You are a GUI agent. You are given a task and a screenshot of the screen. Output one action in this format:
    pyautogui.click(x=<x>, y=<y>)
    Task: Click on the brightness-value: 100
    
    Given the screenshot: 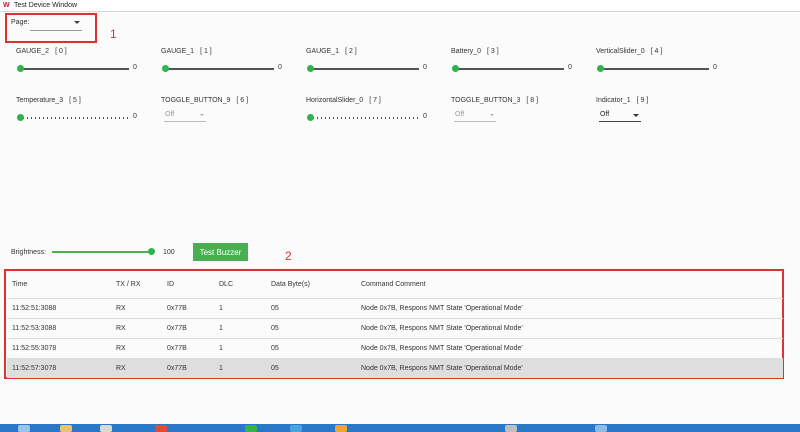 What is the action you would take?
    pyautogui.click(x=169, y=252)
    